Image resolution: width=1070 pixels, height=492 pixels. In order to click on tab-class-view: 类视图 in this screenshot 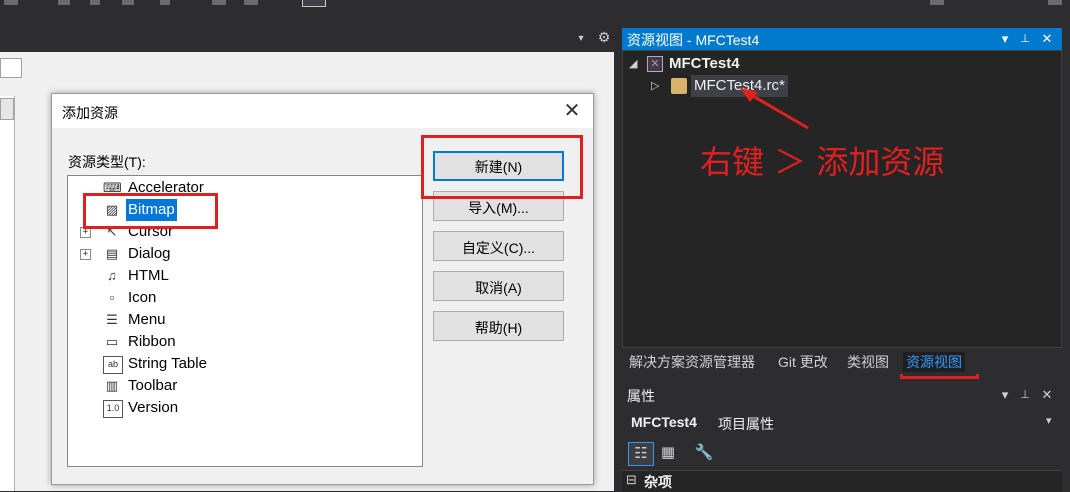, I will do `click(868, 362)`.